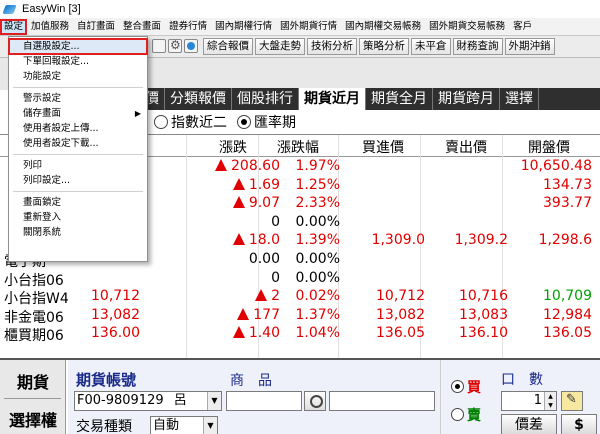 The width and height of the screenshot is (600, 434). I want to click on cell-price: 10,712, so click(103, 296).